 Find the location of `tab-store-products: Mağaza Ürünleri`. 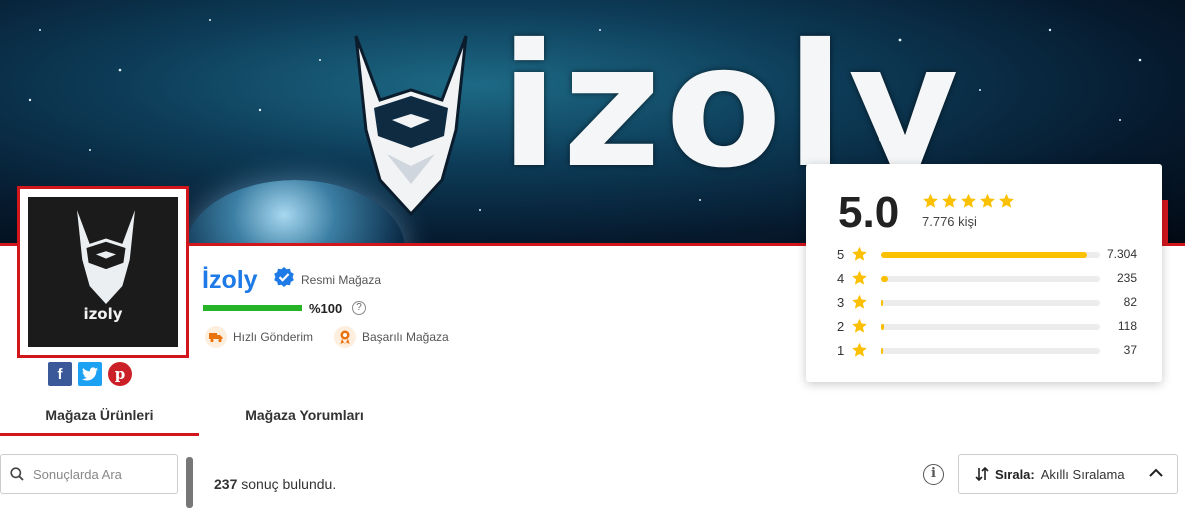

tab-store-products: Mağaza Ürünleri is located at coordinates (99, 416).